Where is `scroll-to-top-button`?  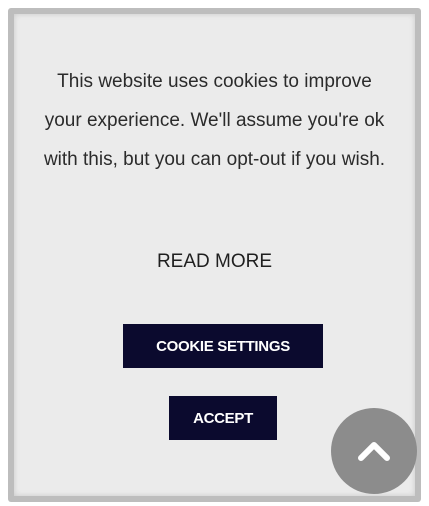
scroll-to-top-button is located at coordinates (374, 451).